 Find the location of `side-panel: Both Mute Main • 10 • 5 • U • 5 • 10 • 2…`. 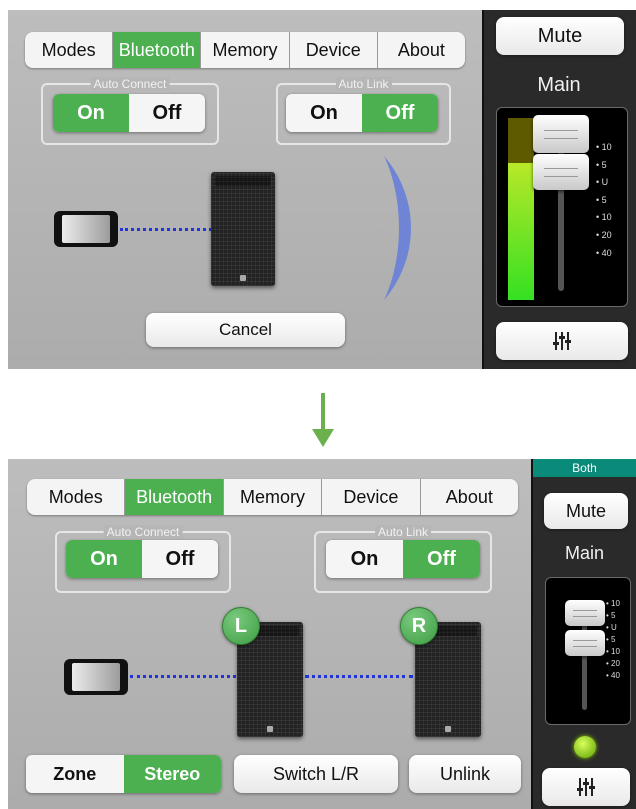

side-panel: Both Mute Main • 10 • 5 • U • 5 • 10 • 2… is located at coordinates (583, 634).